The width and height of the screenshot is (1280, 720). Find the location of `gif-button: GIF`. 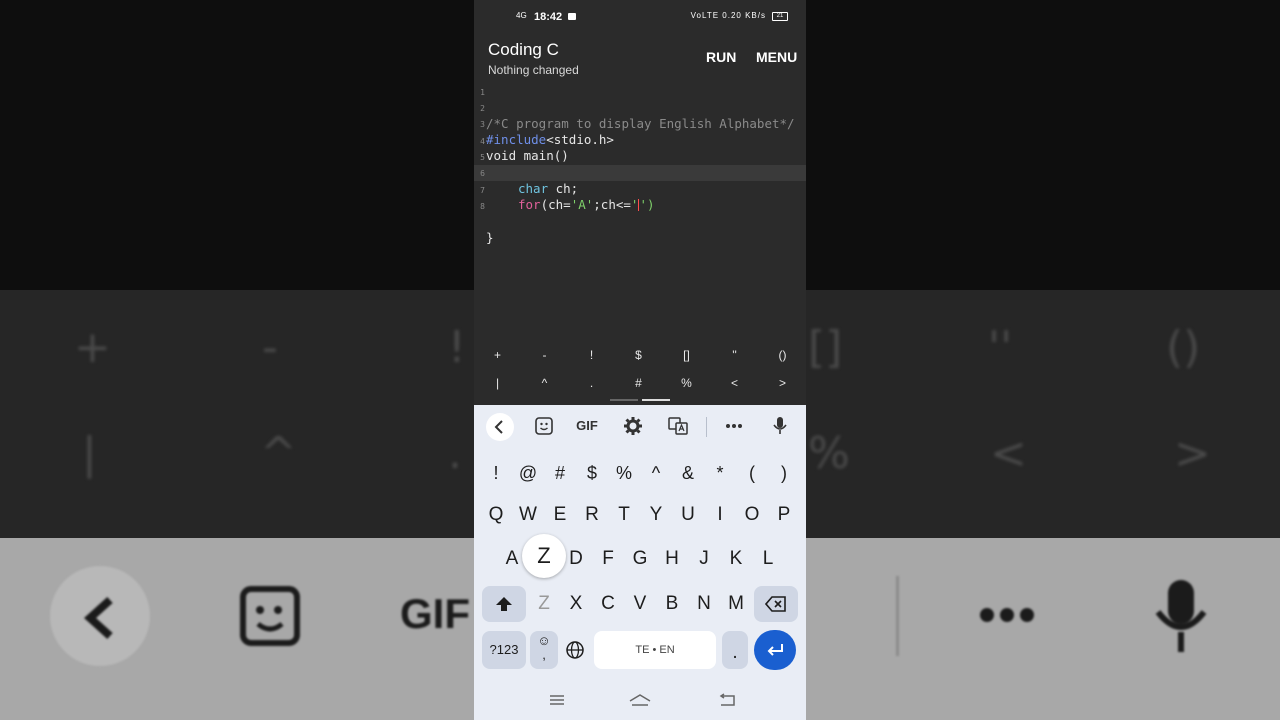

gif-button: GIF is located at coordinates (587, 429).